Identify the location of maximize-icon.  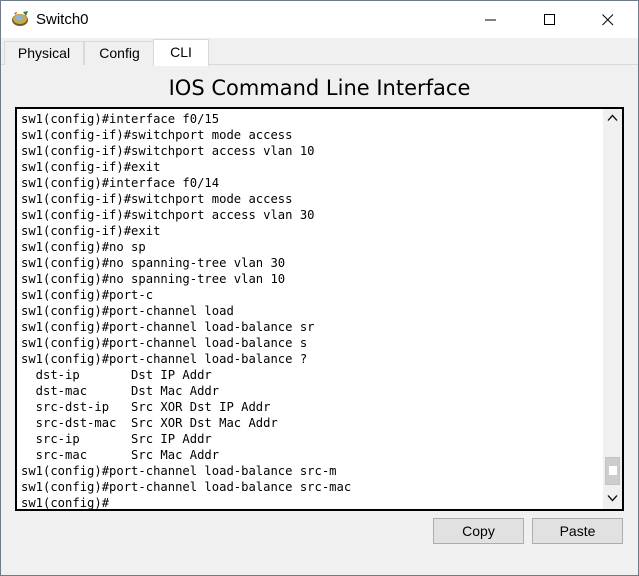
(549, 19).